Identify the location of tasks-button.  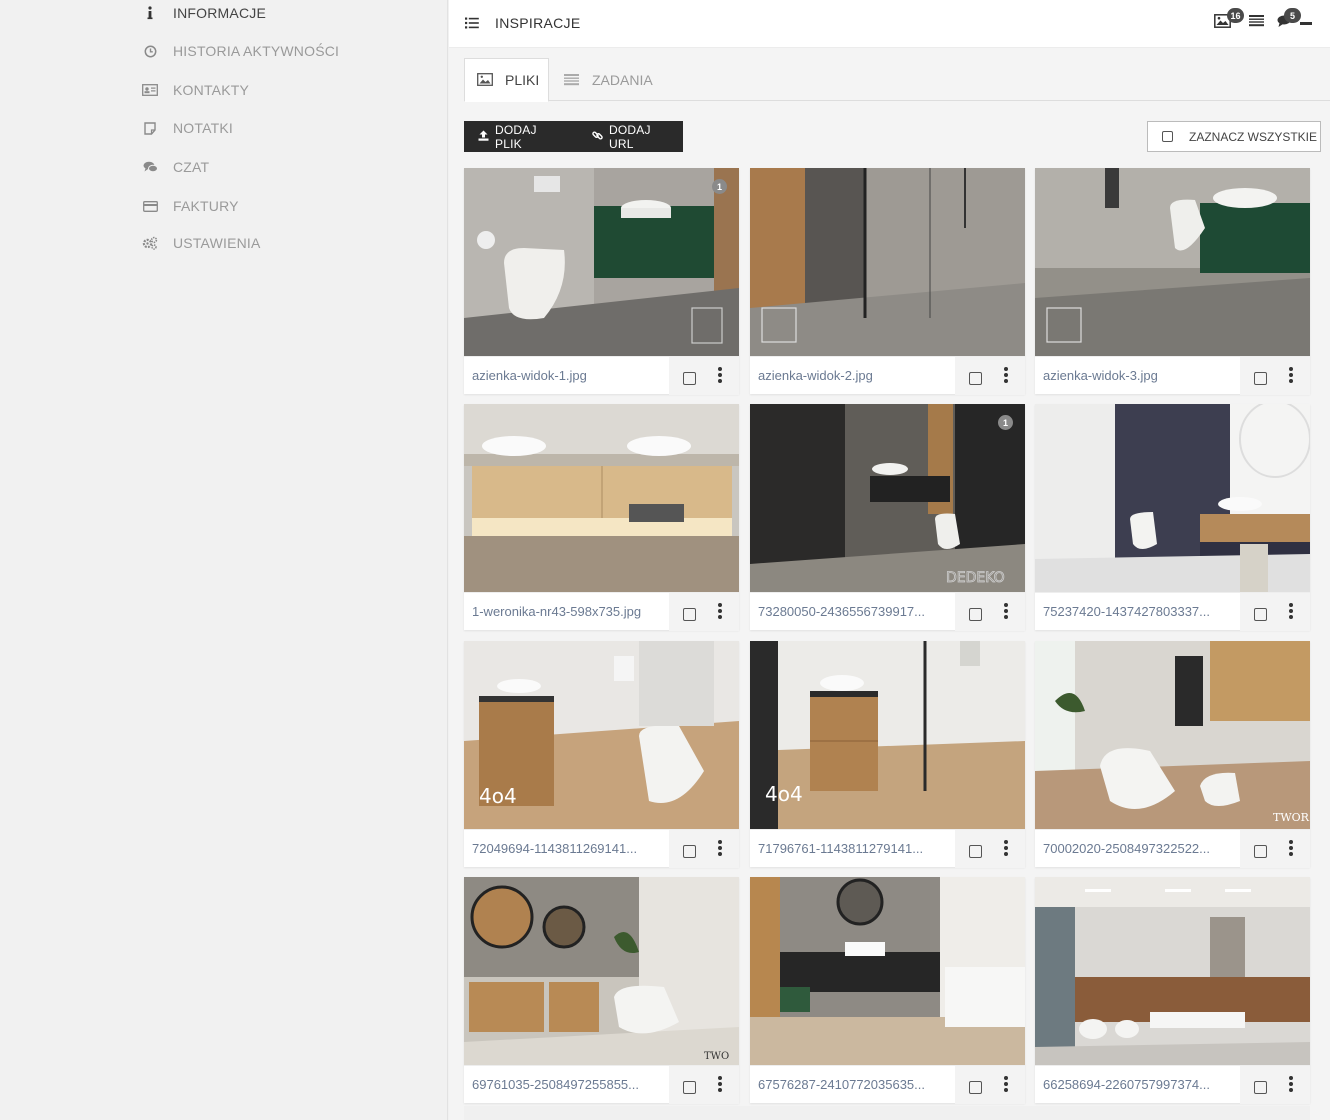
(1259, 23).